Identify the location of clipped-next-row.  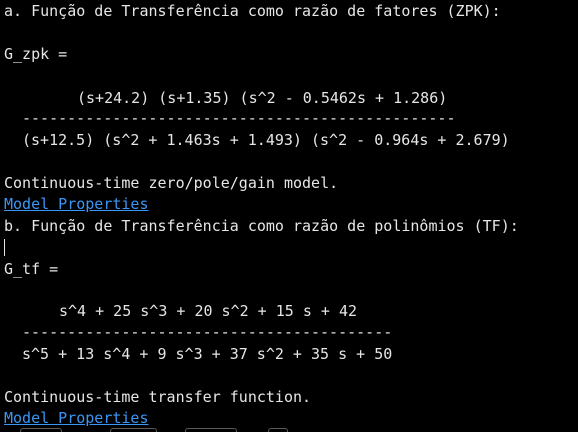
(289, 429).